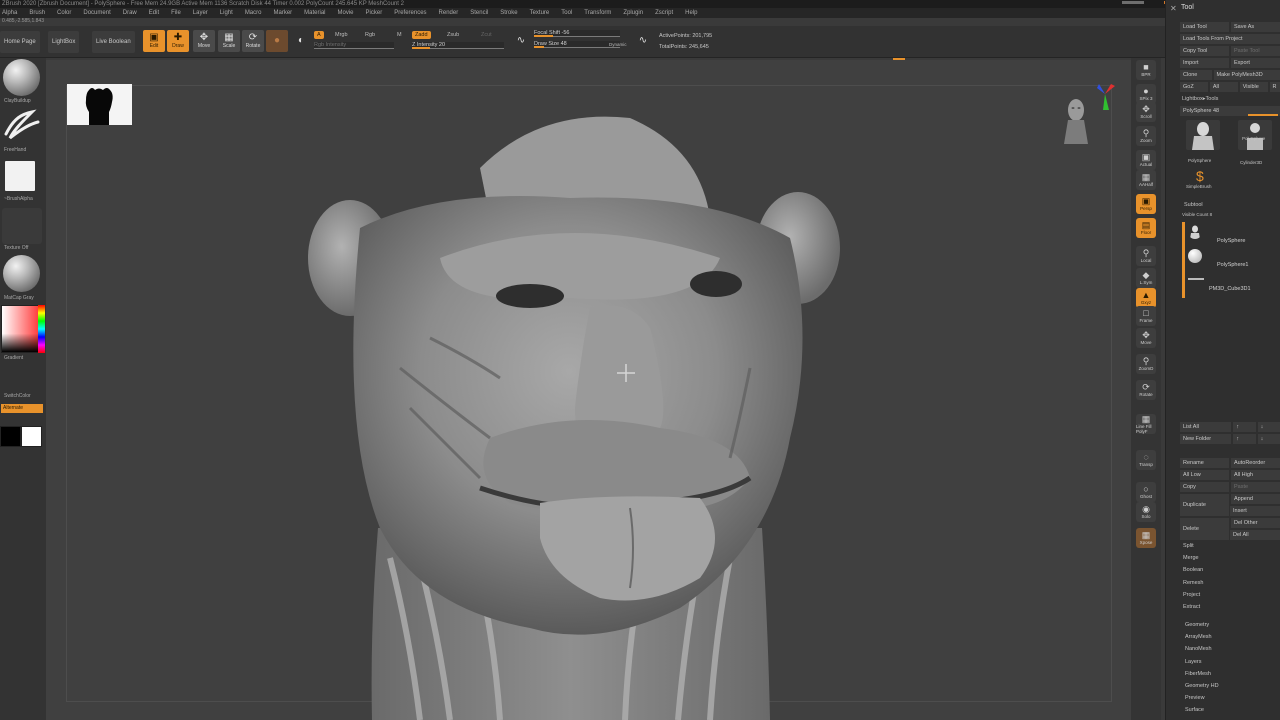  I want to click on local-button: ⚲ Local, so click(1146, 256).